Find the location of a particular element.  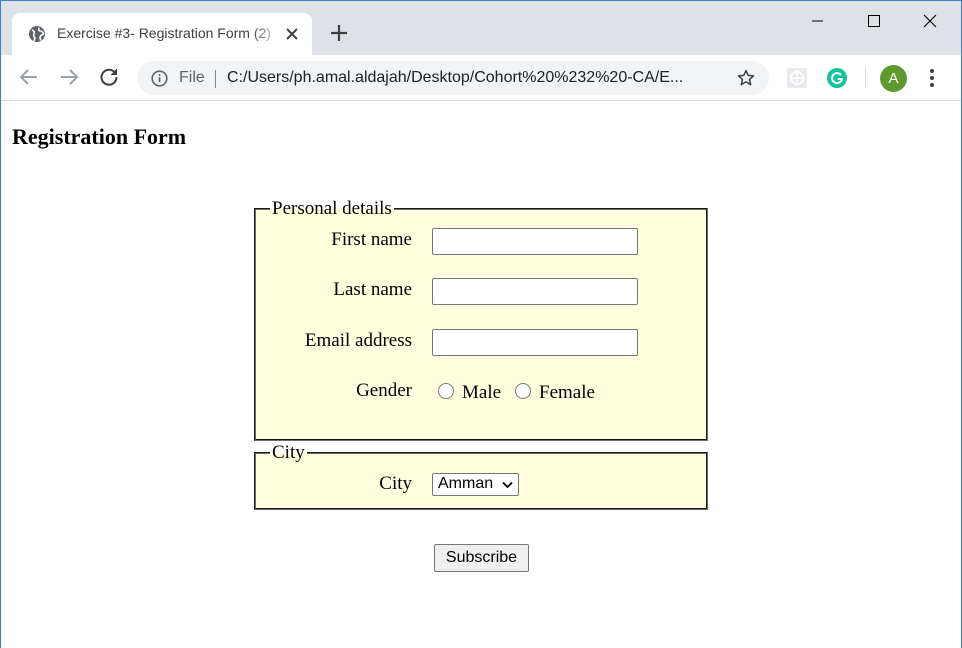

reload-icon is located at coordinates (109, 77).